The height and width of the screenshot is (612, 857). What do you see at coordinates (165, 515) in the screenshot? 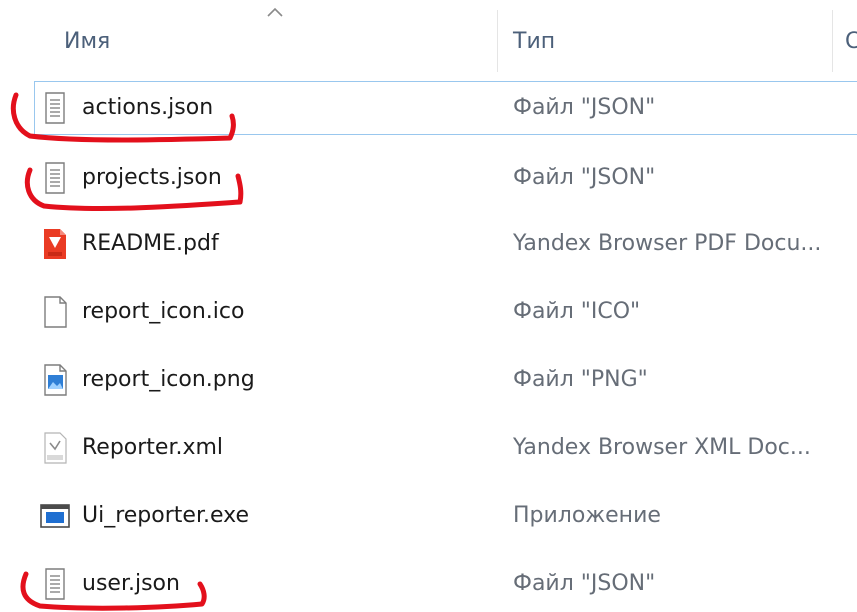
I see `file-name: Ui_reporter.exe` at bounding box center [165, 515].